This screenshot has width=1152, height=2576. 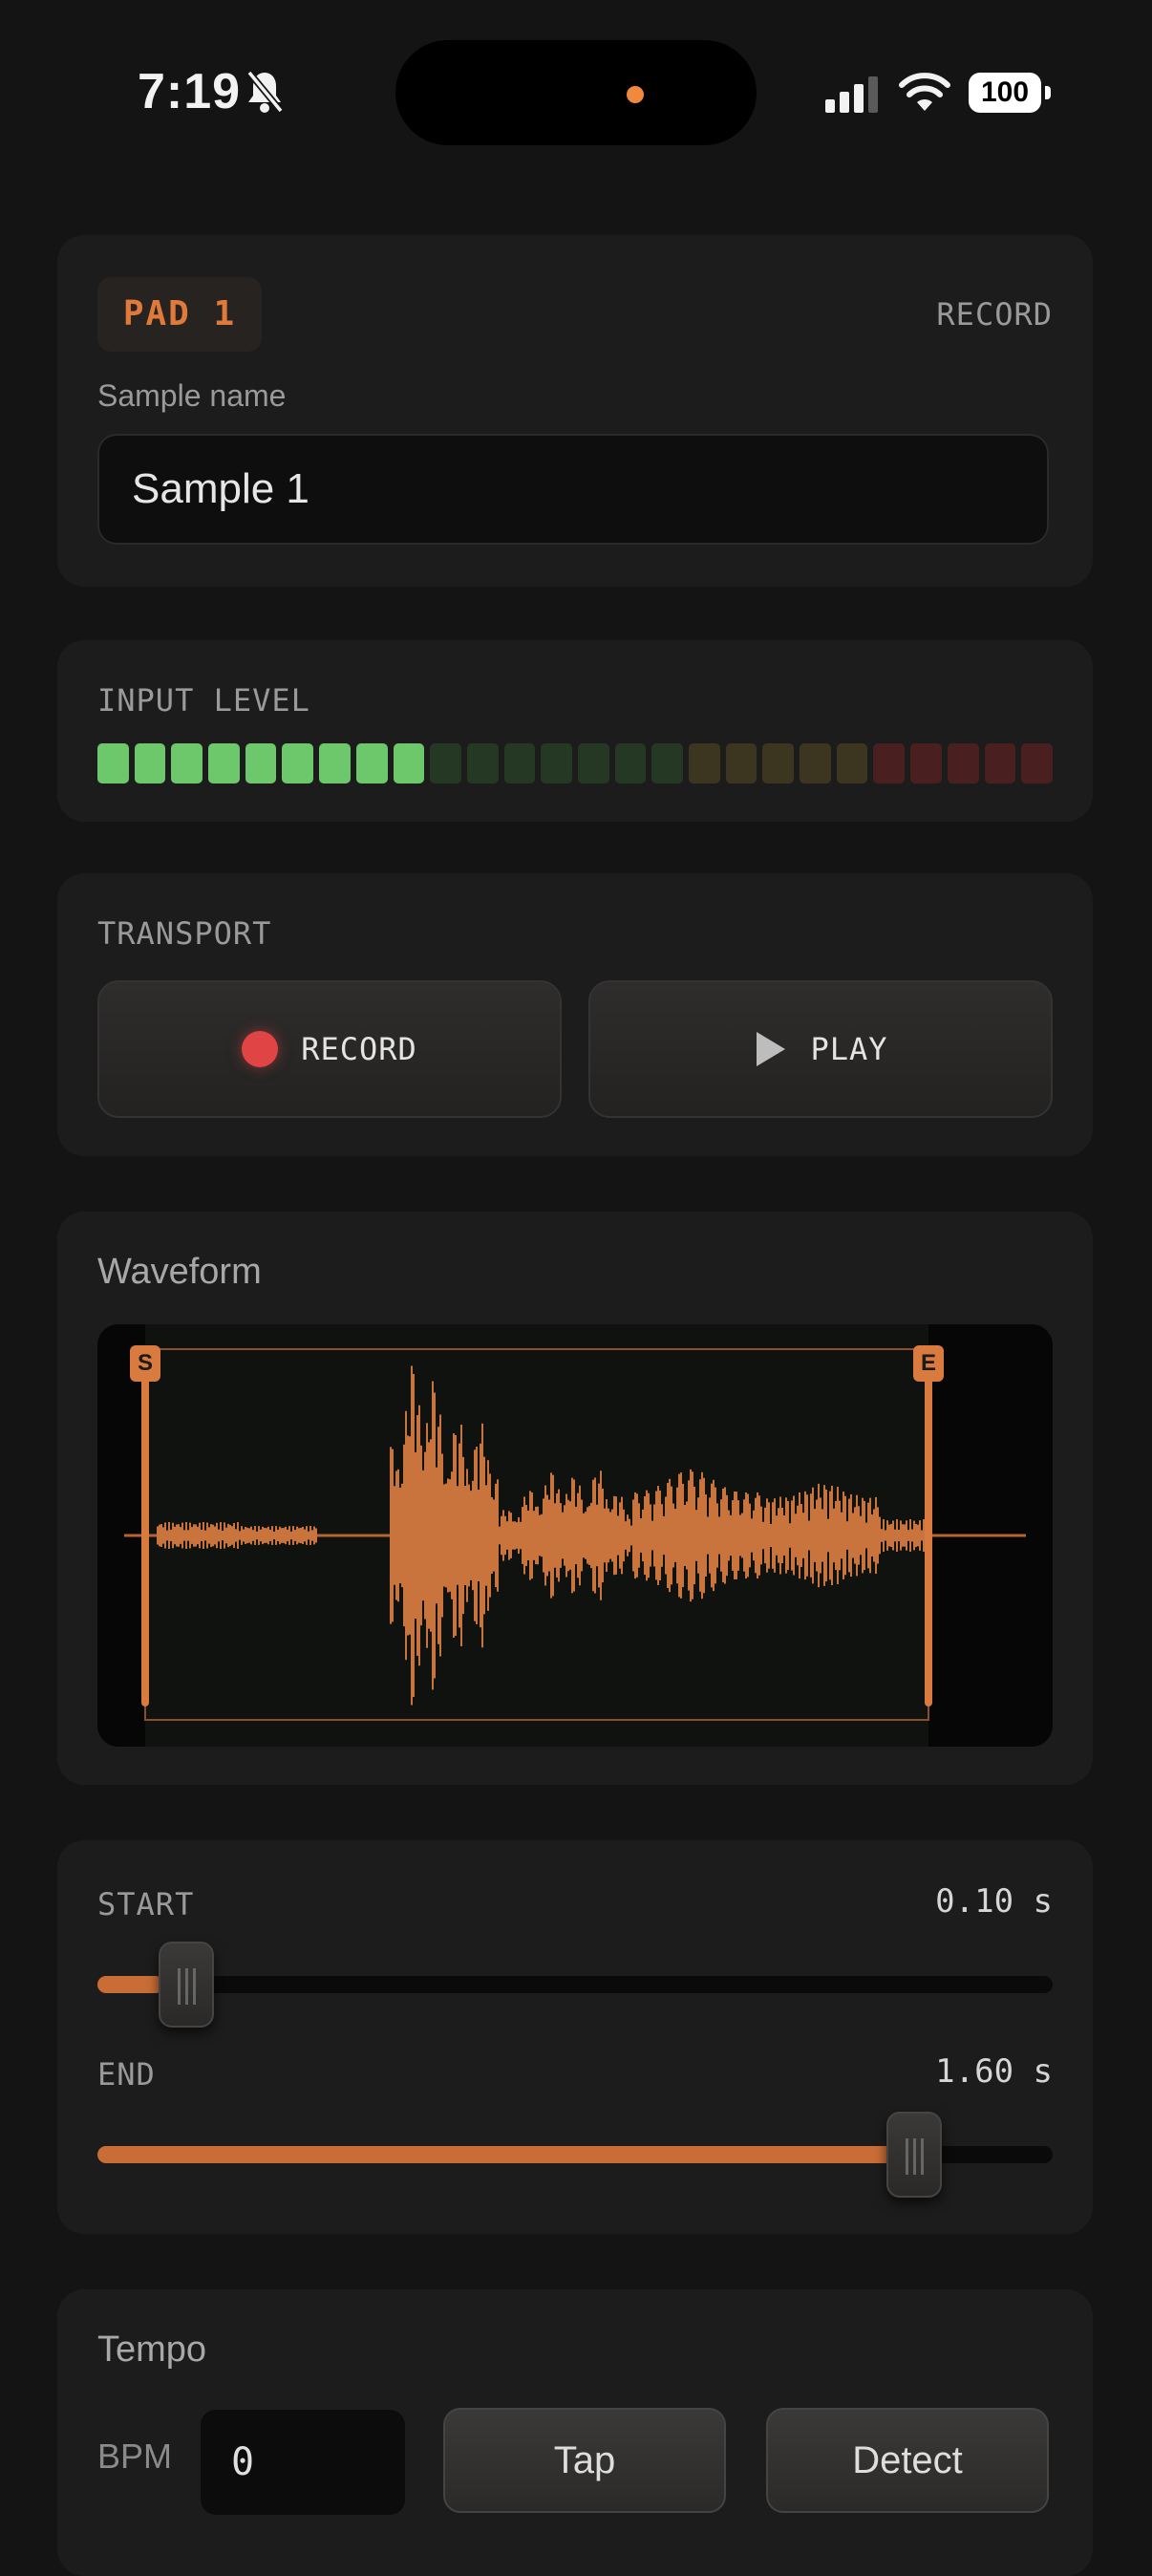 I want to click on waveform-graphic, so click(x=575, y=1535).